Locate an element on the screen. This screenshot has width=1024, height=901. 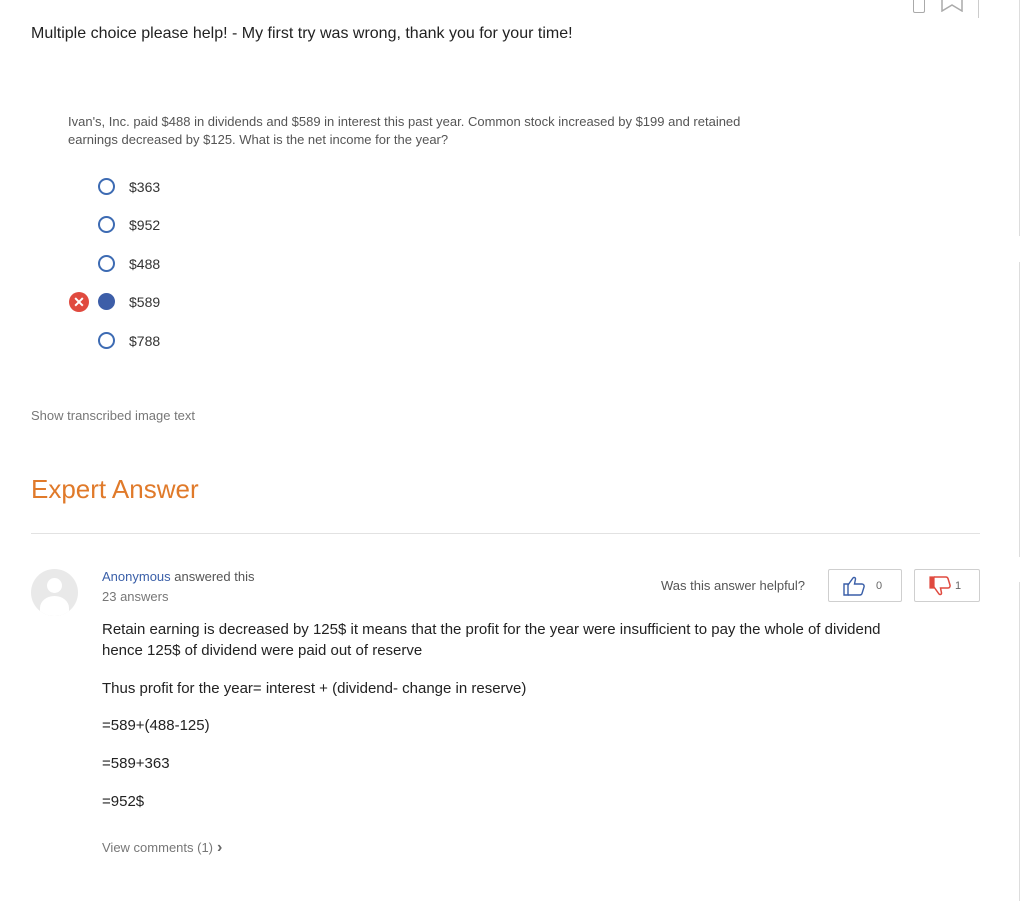
section-divider is located at coordinates (505, 533).